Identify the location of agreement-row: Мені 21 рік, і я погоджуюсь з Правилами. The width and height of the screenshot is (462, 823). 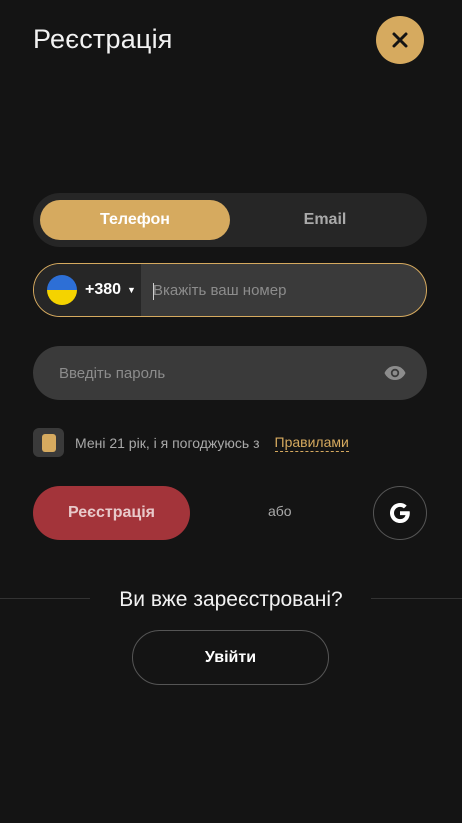
(191, 442).